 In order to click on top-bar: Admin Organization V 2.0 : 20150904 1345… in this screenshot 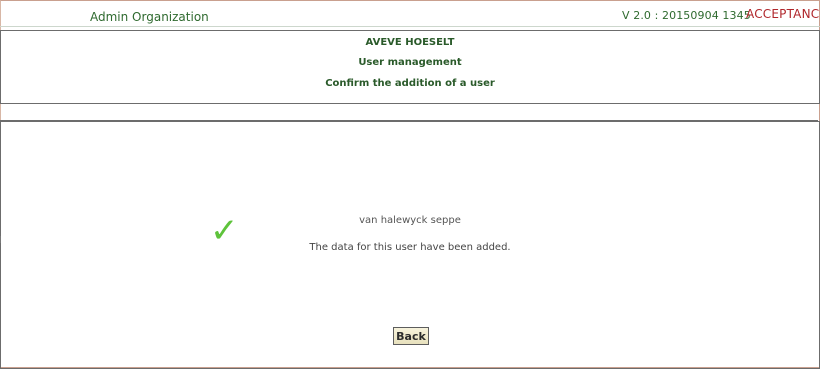, I will do `click(410, 13)`.